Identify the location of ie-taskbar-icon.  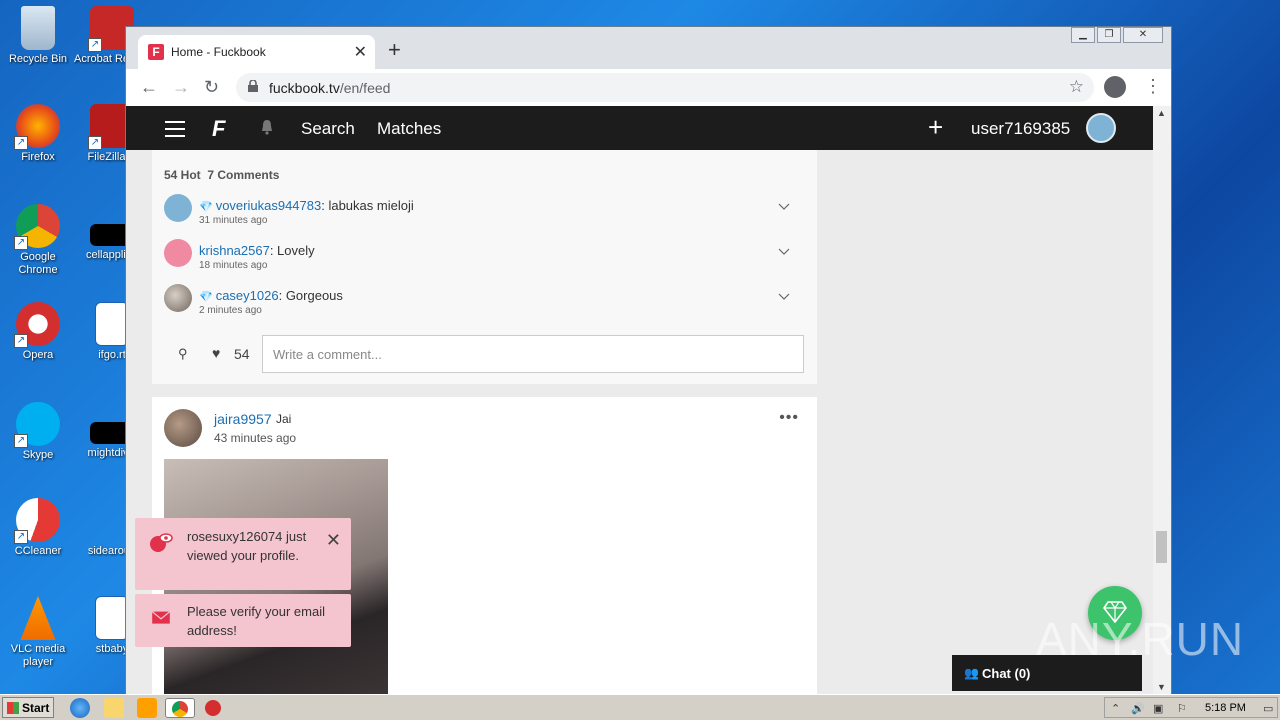
(80, 708).